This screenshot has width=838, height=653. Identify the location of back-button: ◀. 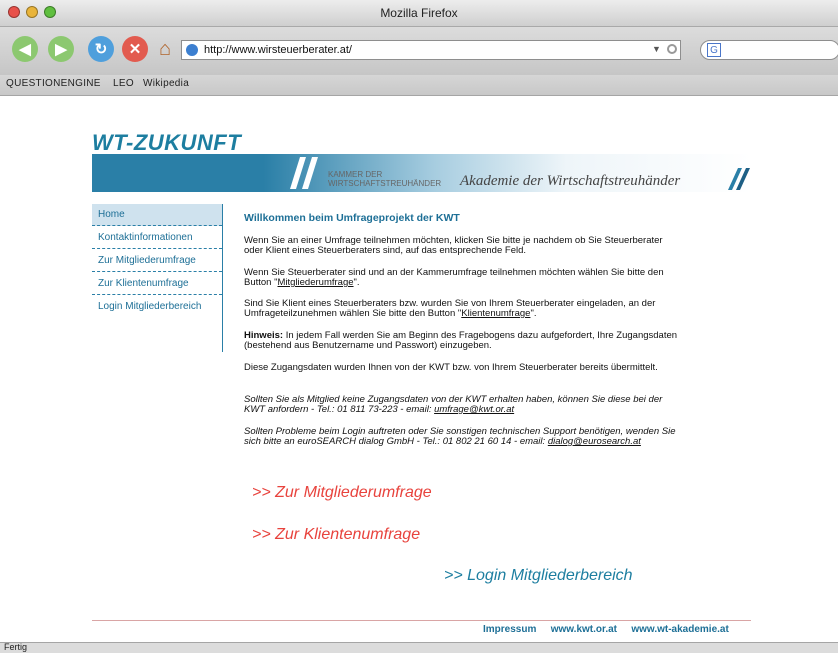
(25, 49).